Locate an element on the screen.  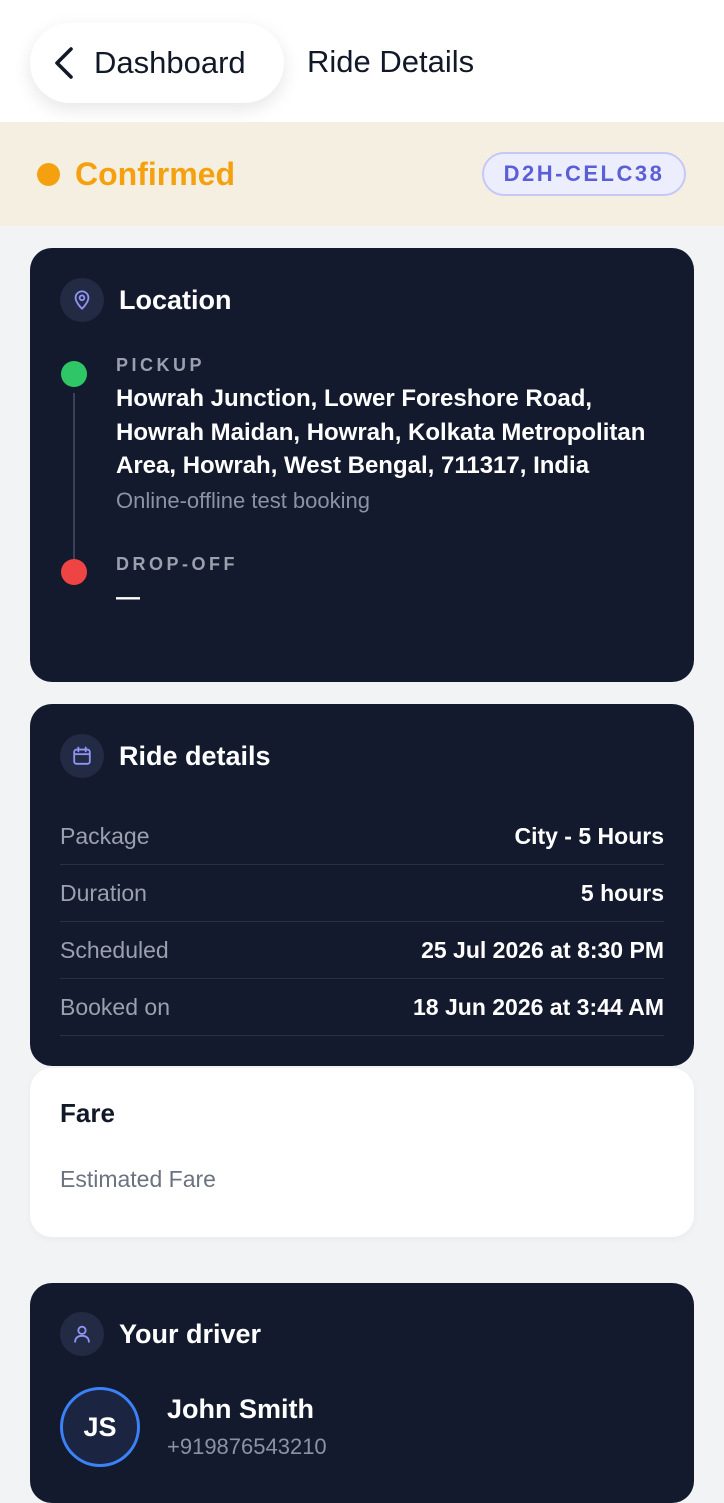
app-header: Dashboard Ride Details is located at coordinates (362, 61).